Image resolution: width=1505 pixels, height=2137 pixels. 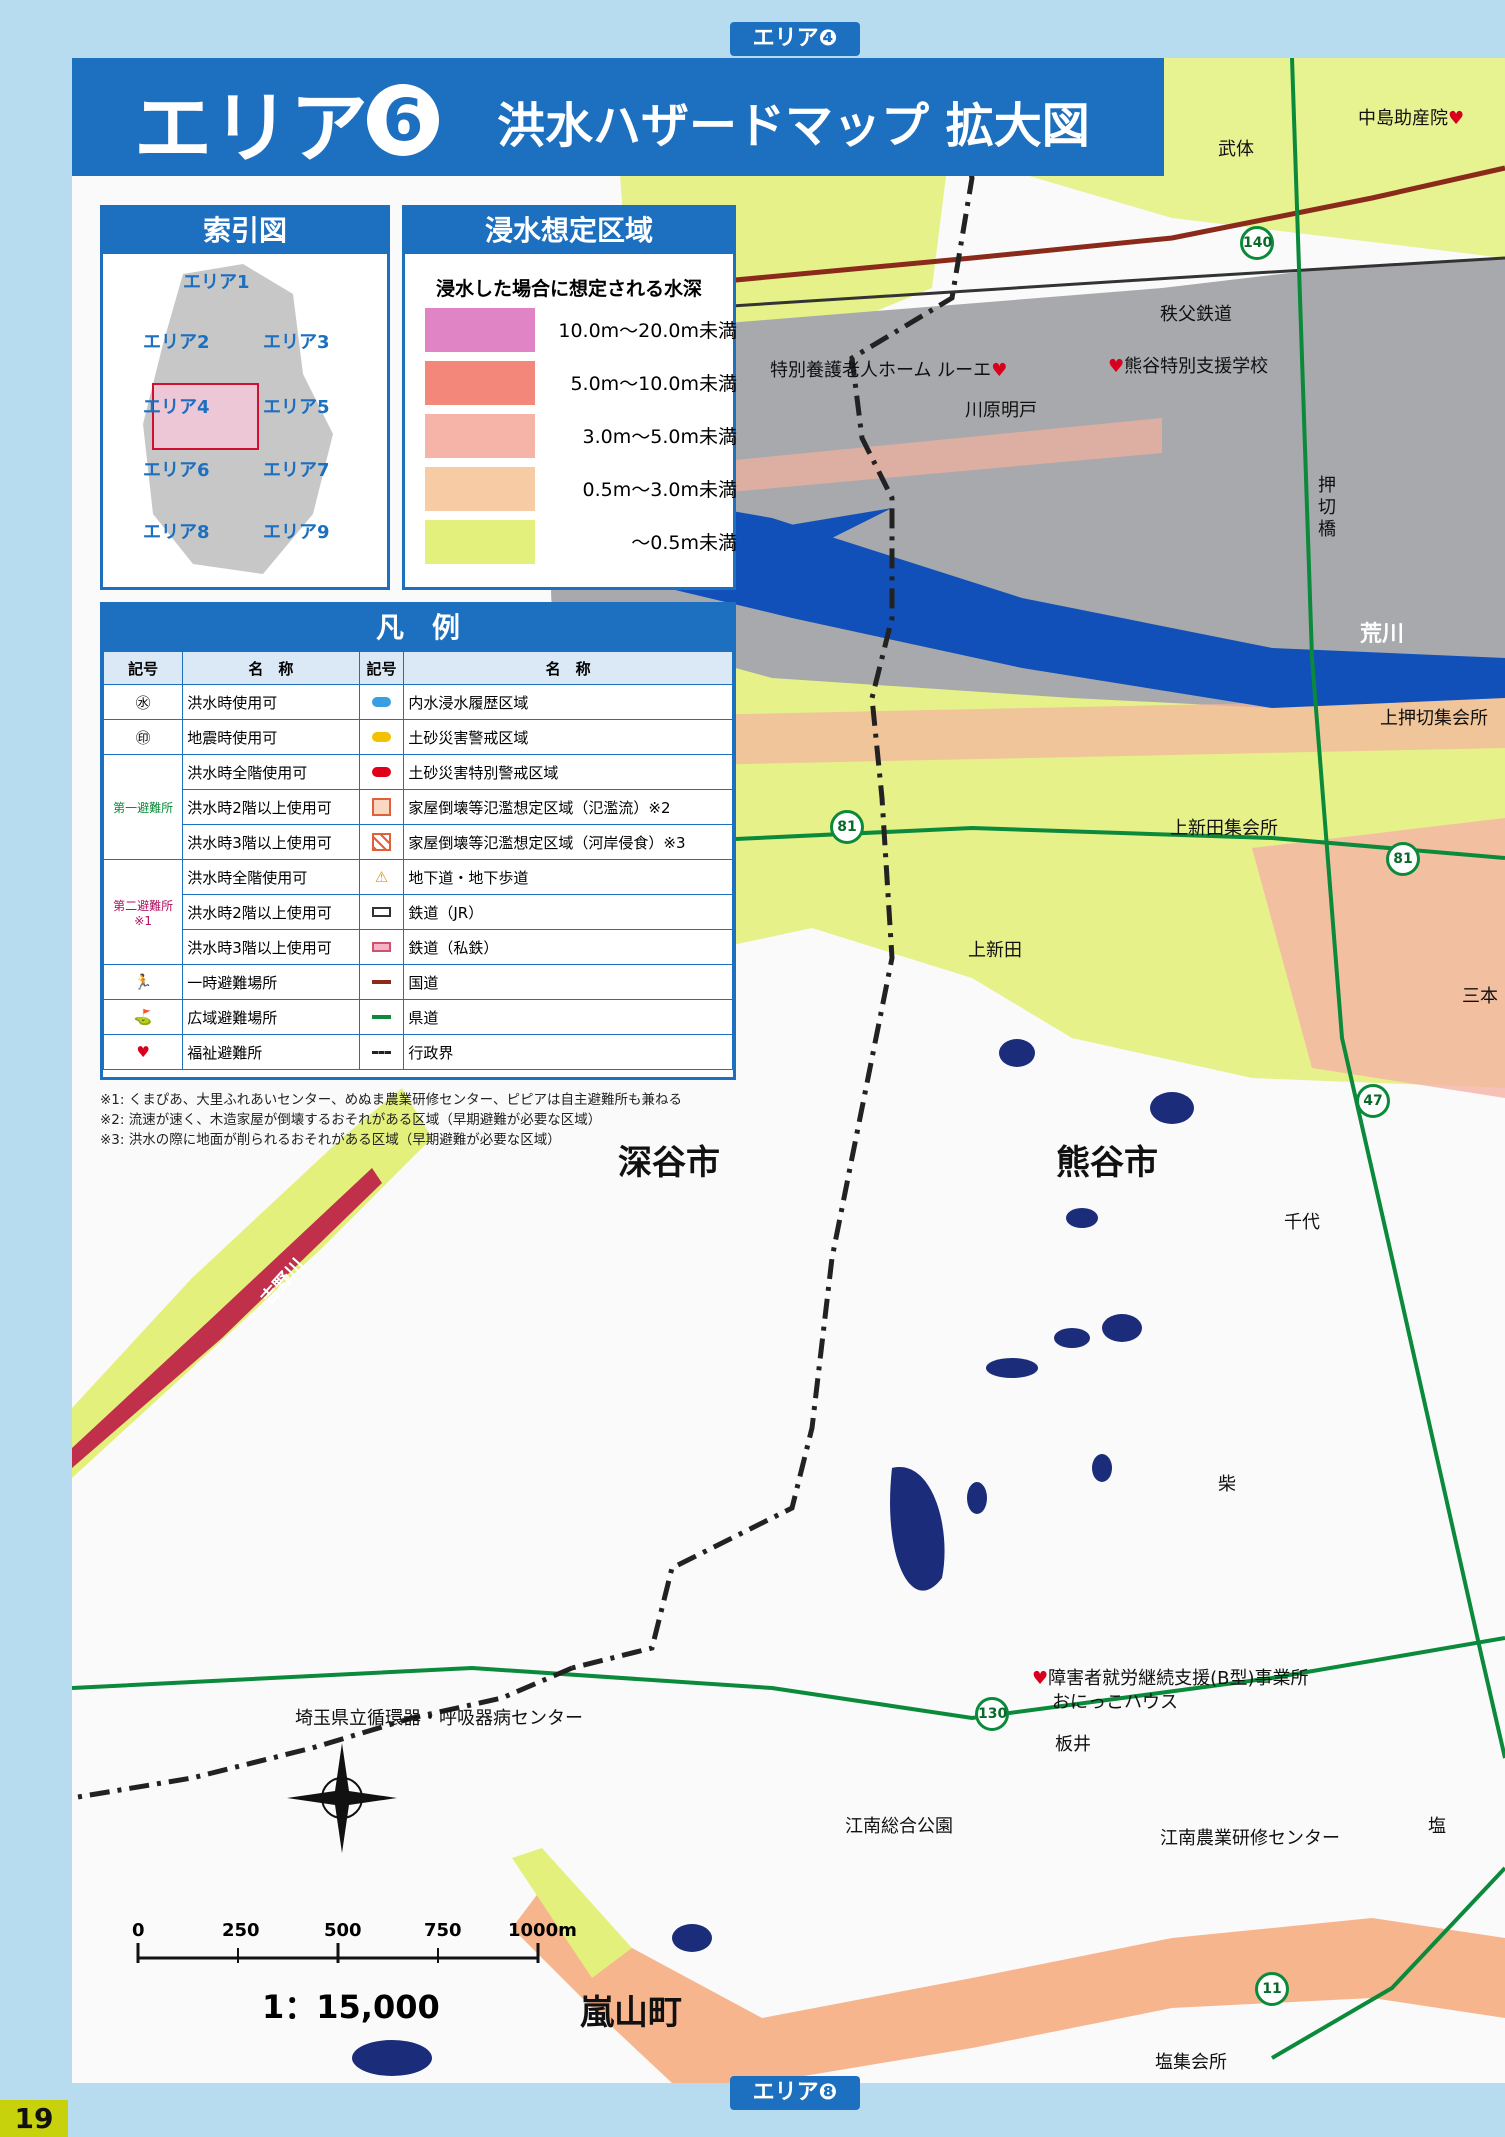 What do you see at coordinates (227, 1318) in the screenshot?
I see `yoshinogawa-river` at bounding box center [227, 1318].